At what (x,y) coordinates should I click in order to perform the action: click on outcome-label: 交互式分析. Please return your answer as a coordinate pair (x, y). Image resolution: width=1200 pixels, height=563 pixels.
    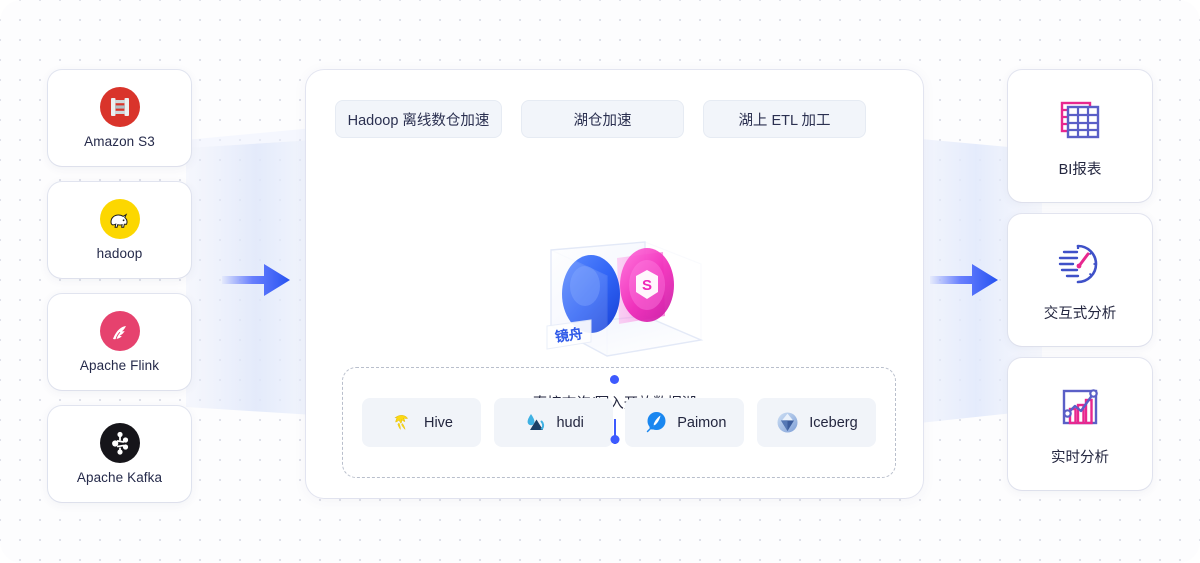
    Looking at the image, I should click on (1080, 313).